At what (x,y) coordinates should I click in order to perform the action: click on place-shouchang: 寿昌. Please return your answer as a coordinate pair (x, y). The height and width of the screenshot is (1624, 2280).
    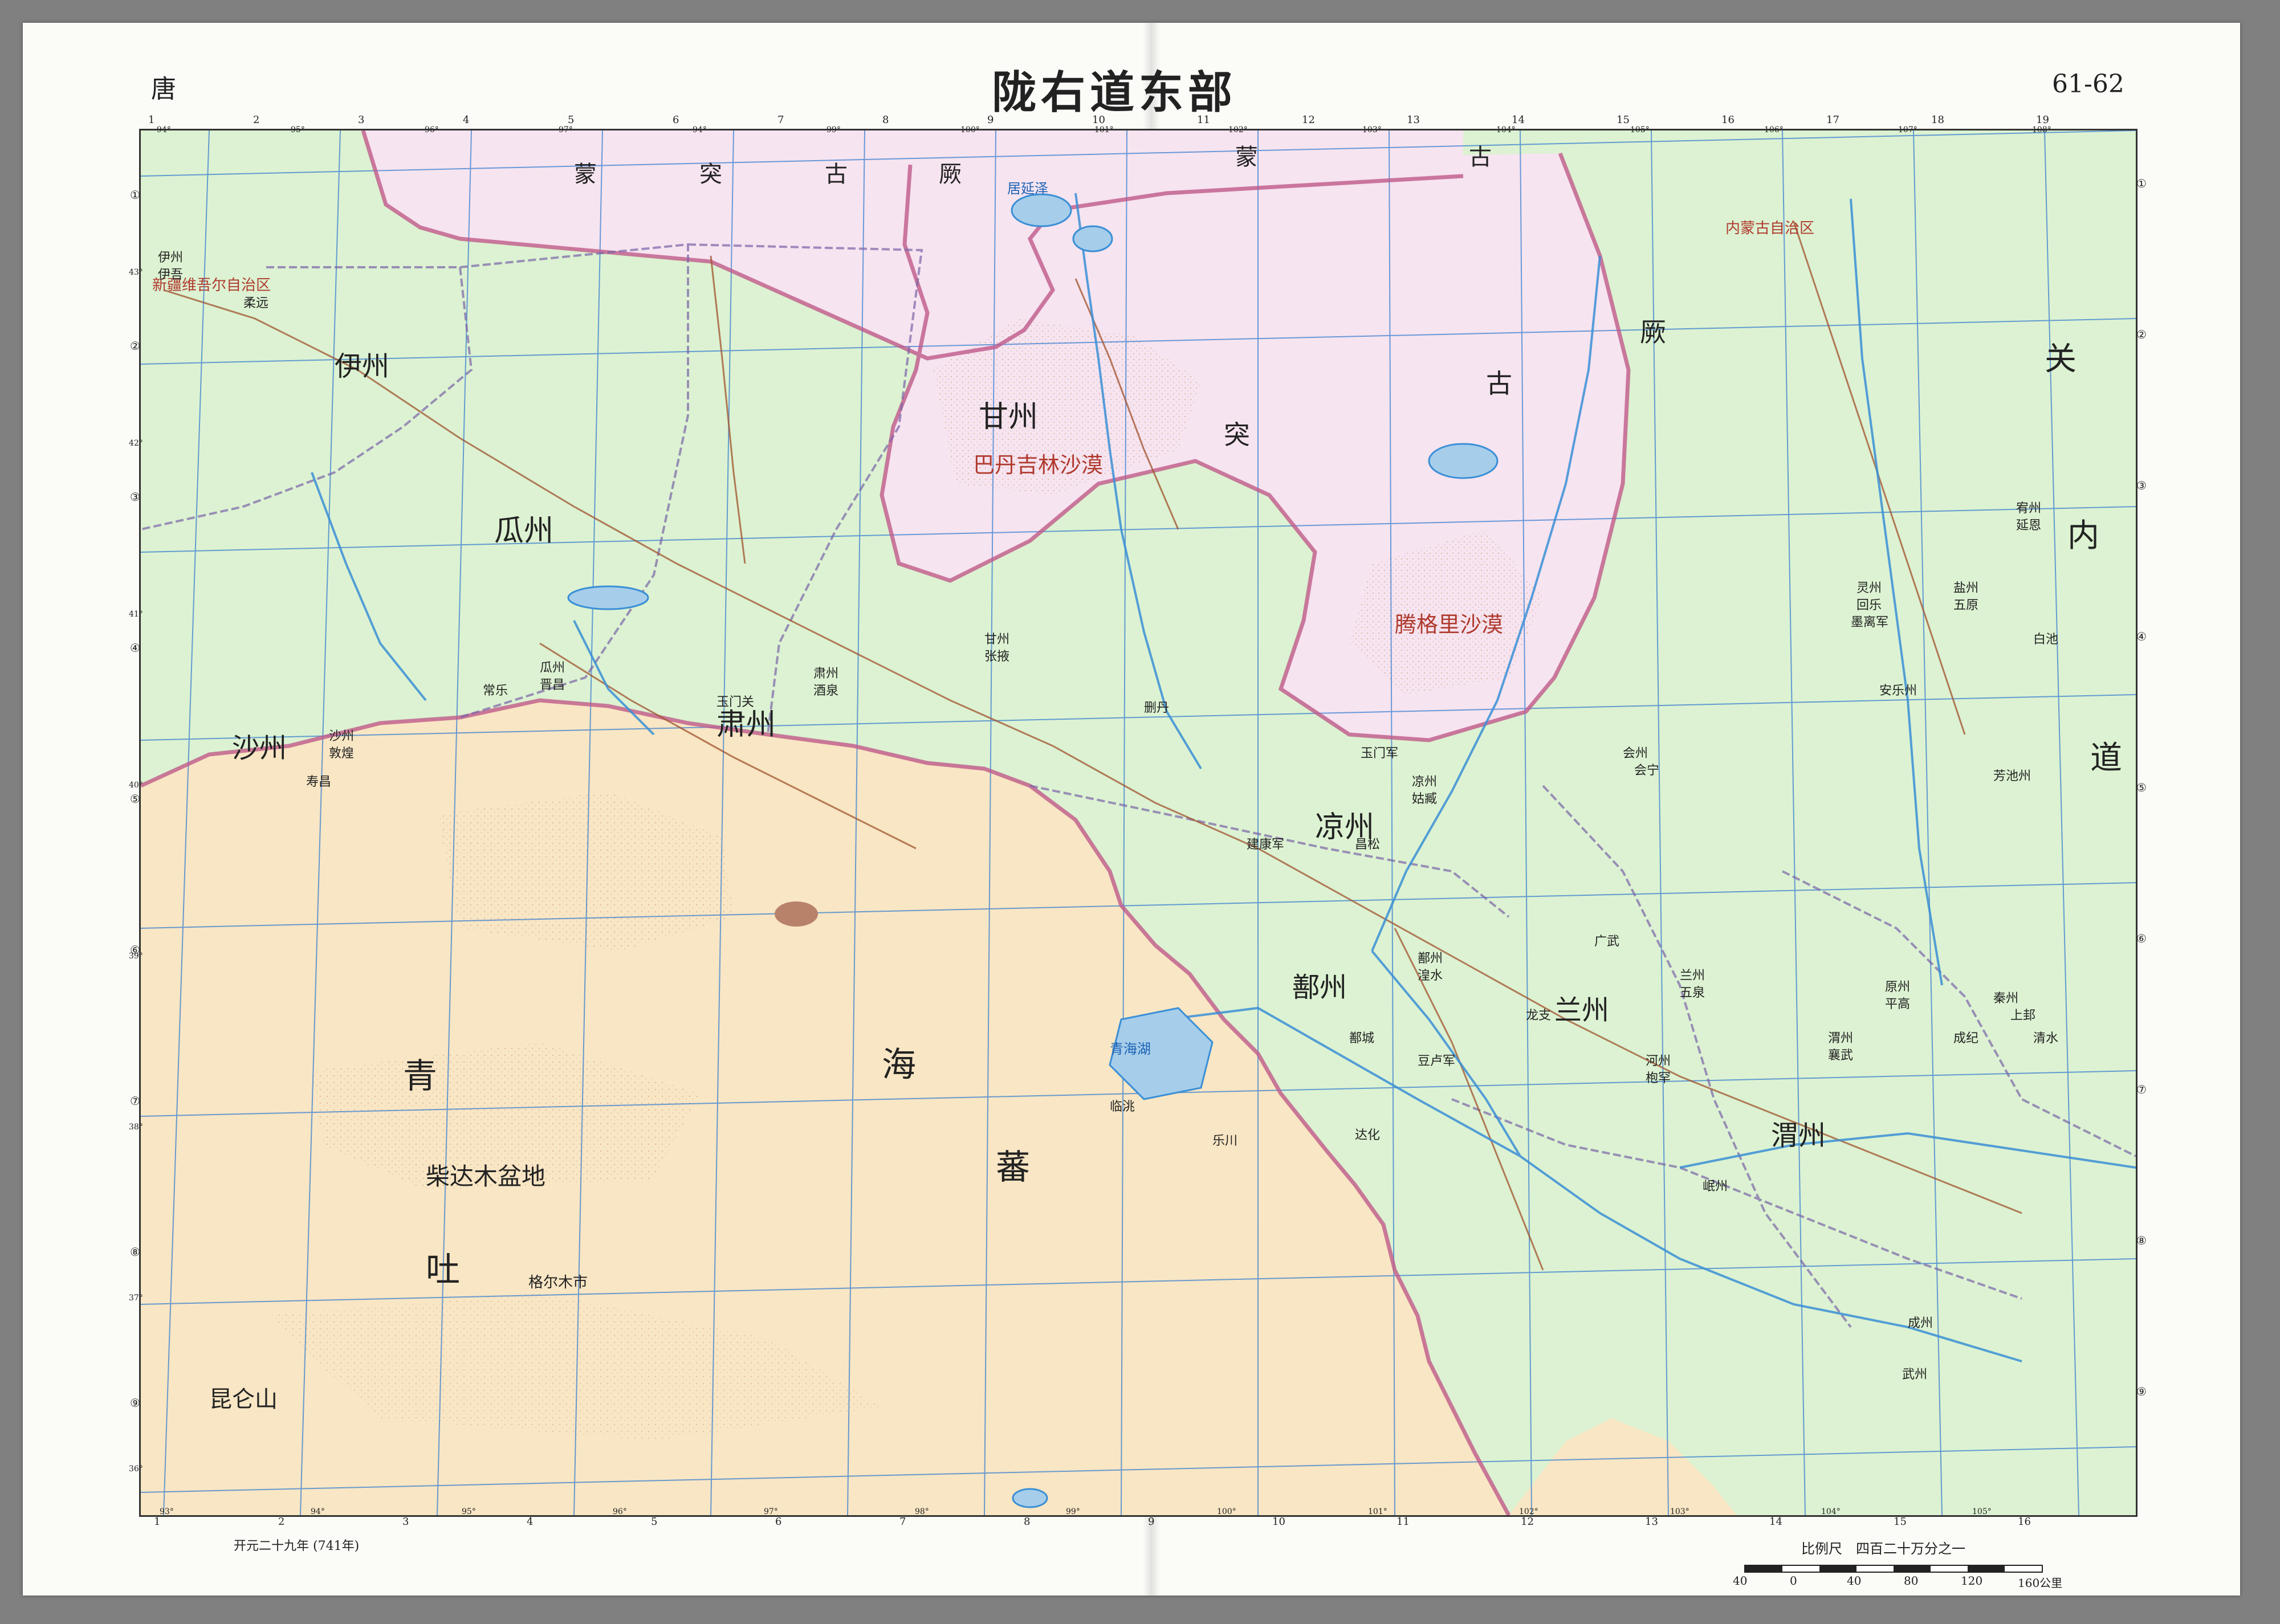
    Looking at the image, I should click on (318, 782).